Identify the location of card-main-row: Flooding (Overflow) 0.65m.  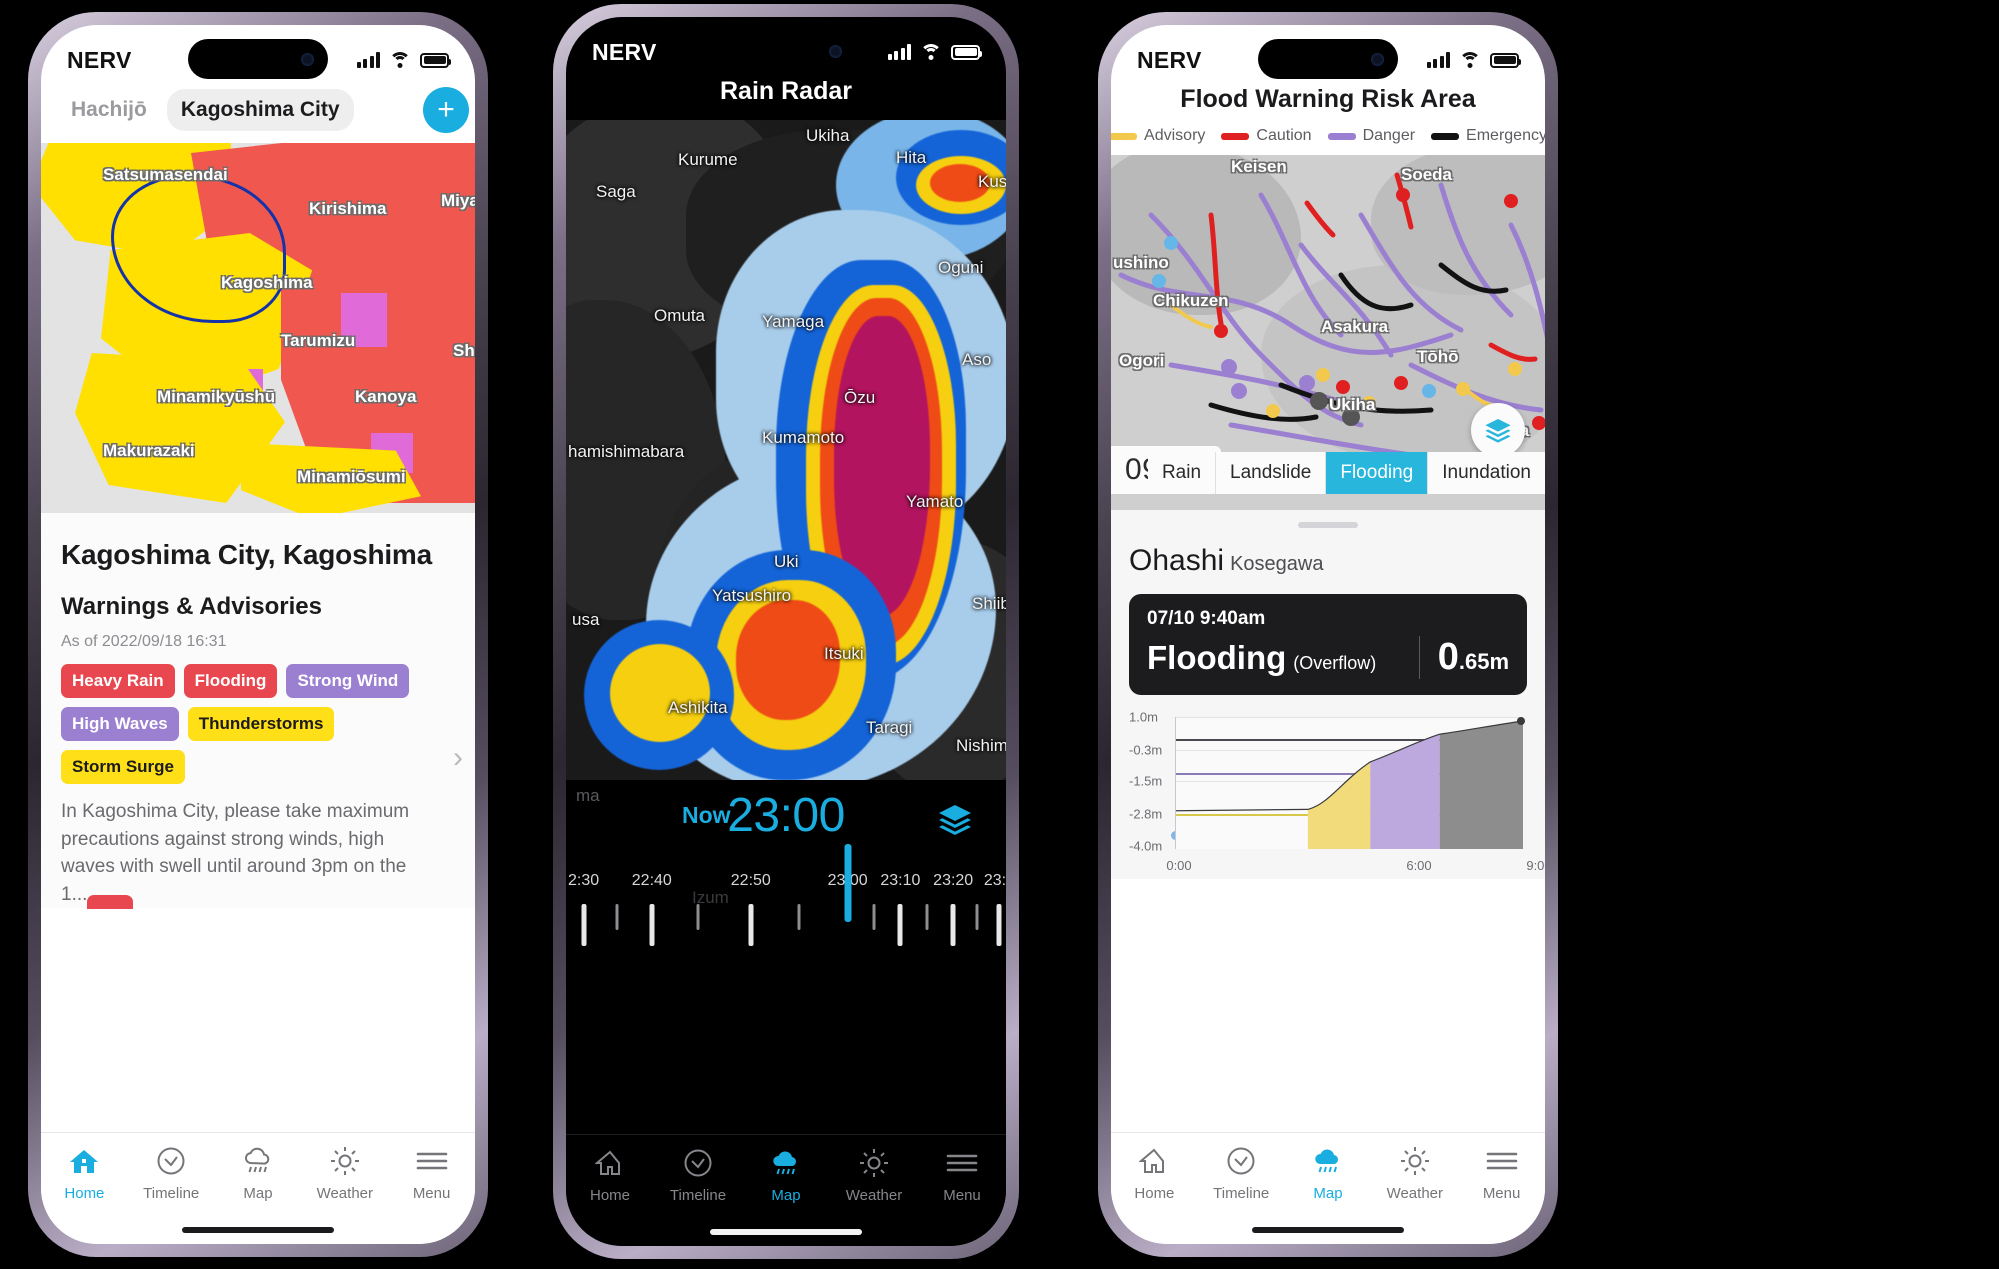
(1328, 657).